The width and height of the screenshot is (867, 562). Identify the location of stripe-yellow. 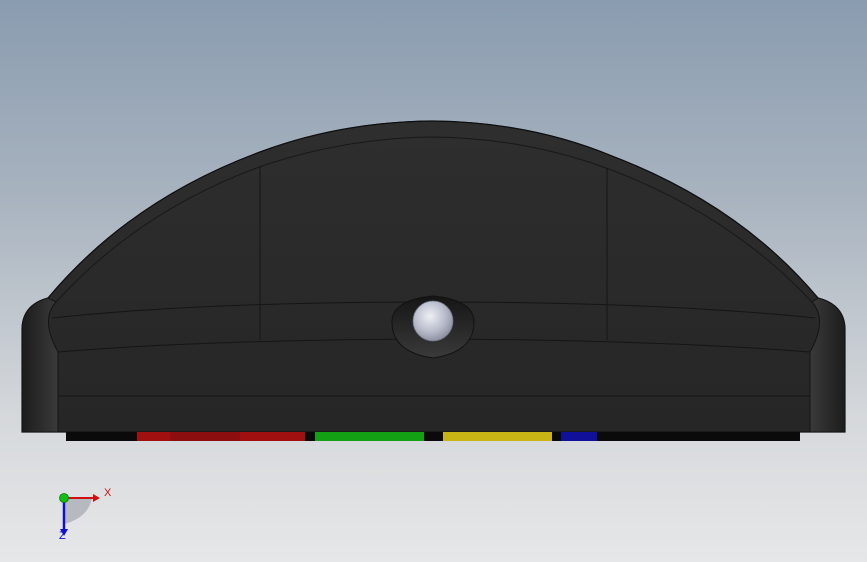
(497, 436).